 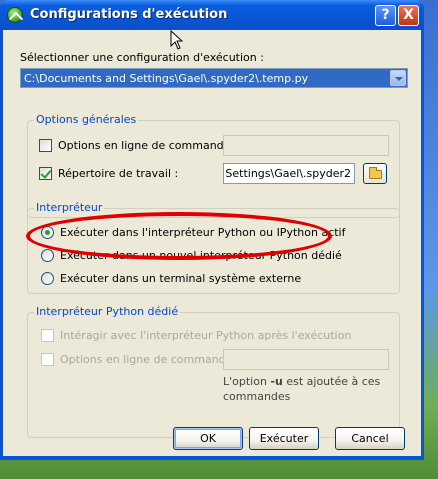 I want to click on dedicated-cmdline-label: Options en ligne de commande :, so click(x=150, y=359).